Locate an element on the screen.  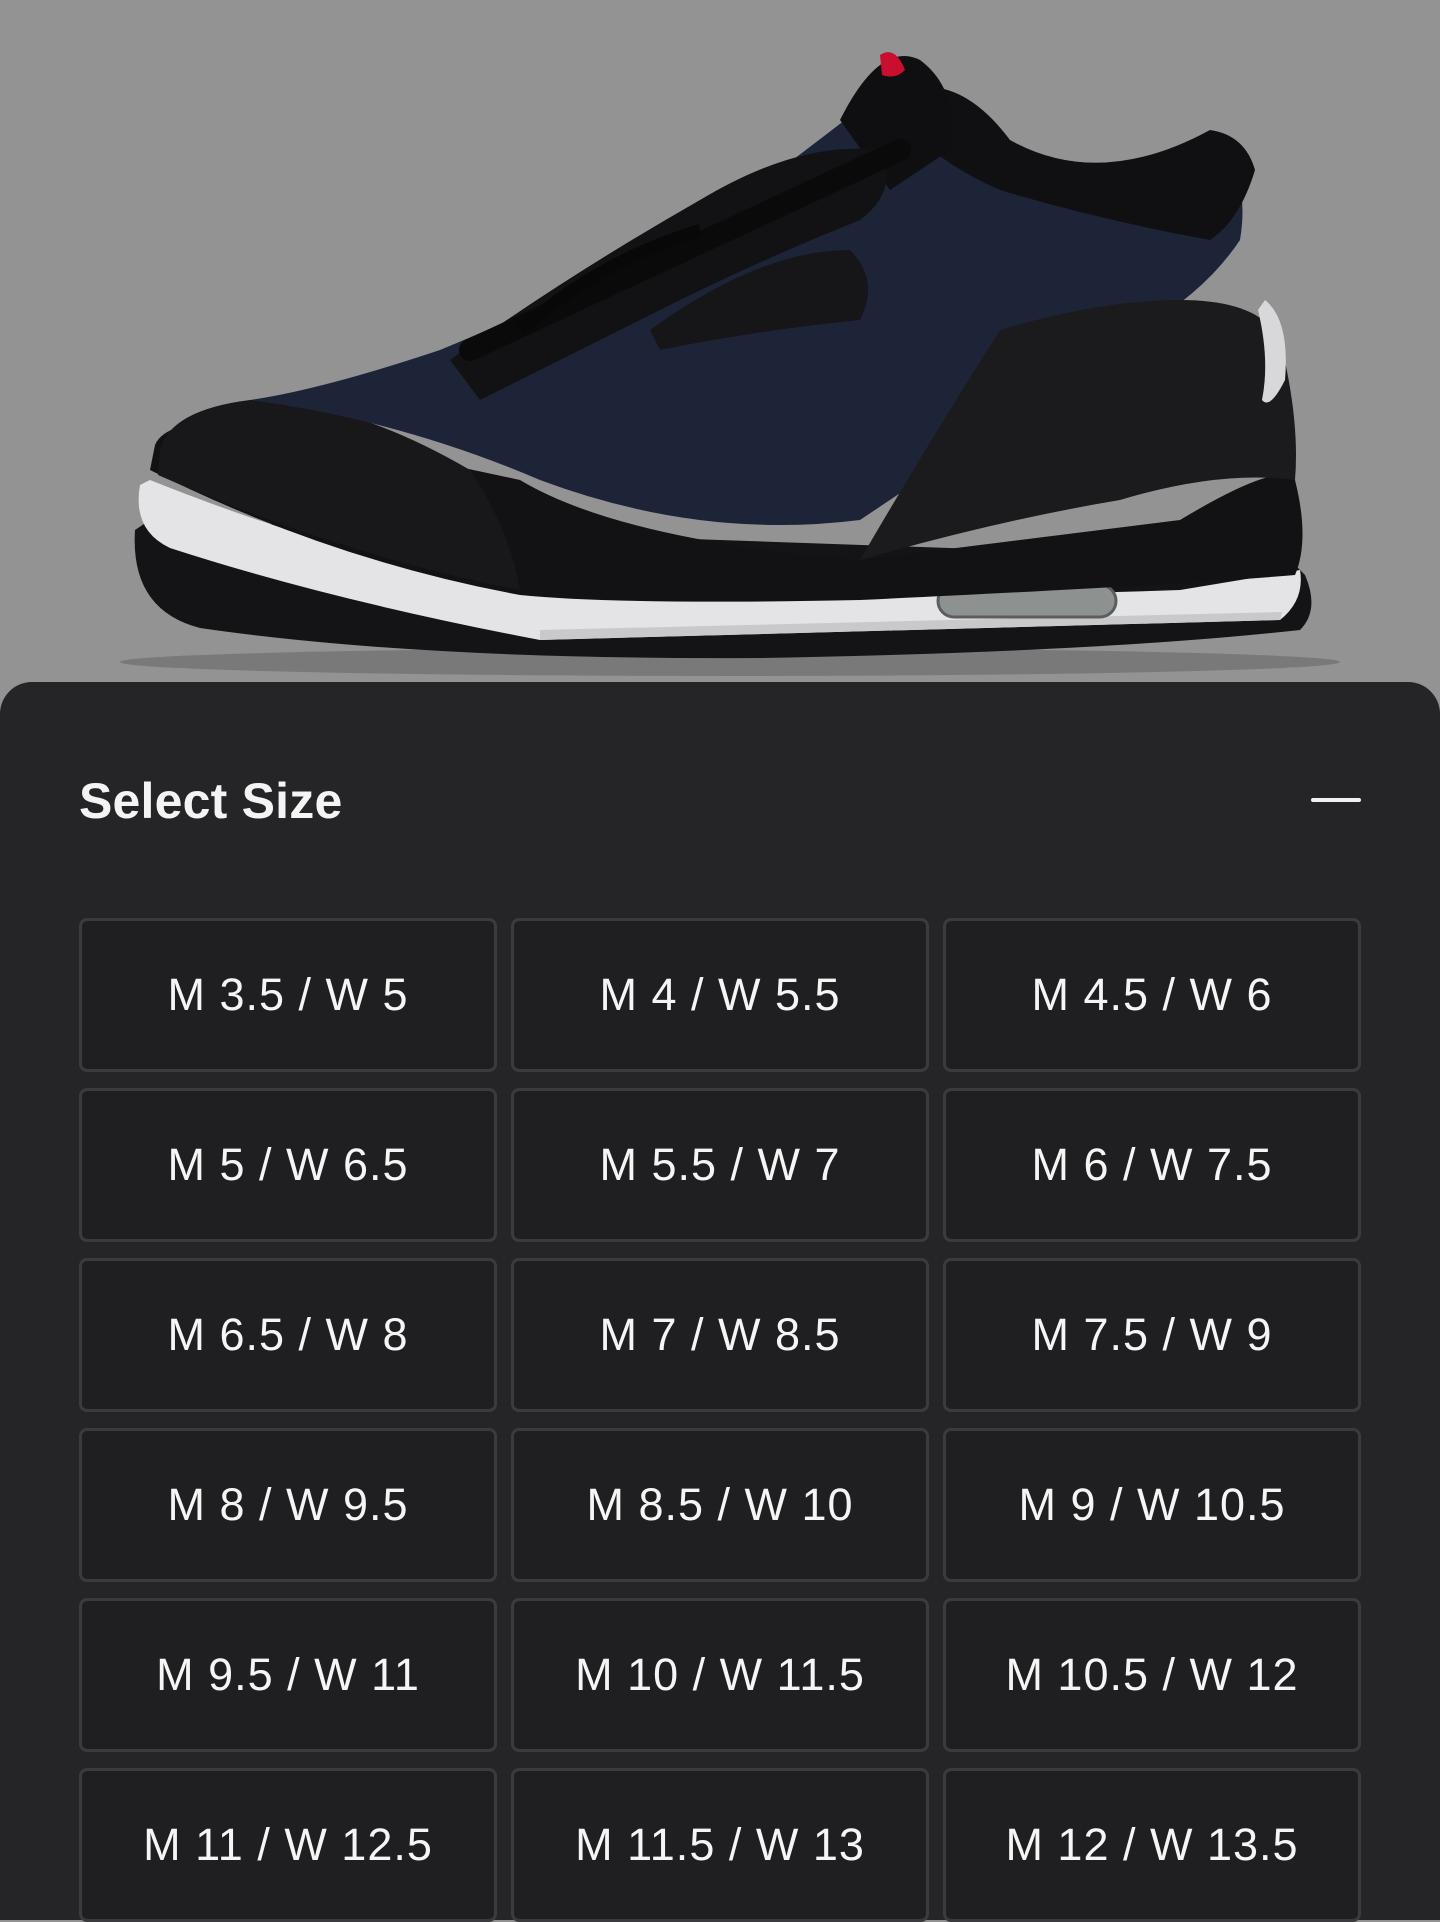
size-option: M 6.5 / W 8 is located at coordinates (288, 1335).